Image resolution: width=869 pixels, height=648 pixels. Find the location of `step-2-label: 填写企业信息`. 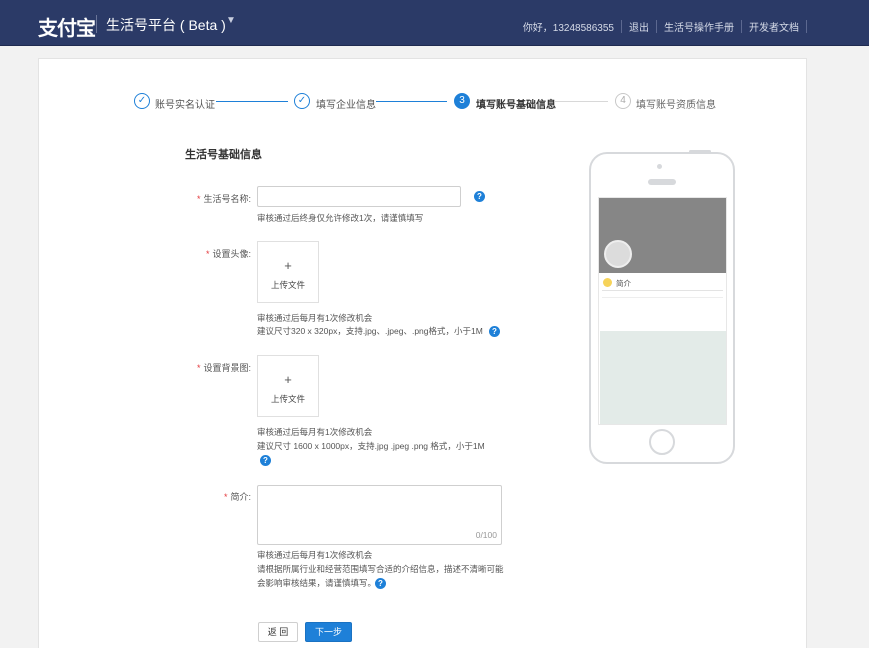

step-2-label: 填写企业信息 is located at coordinates (346, 103).